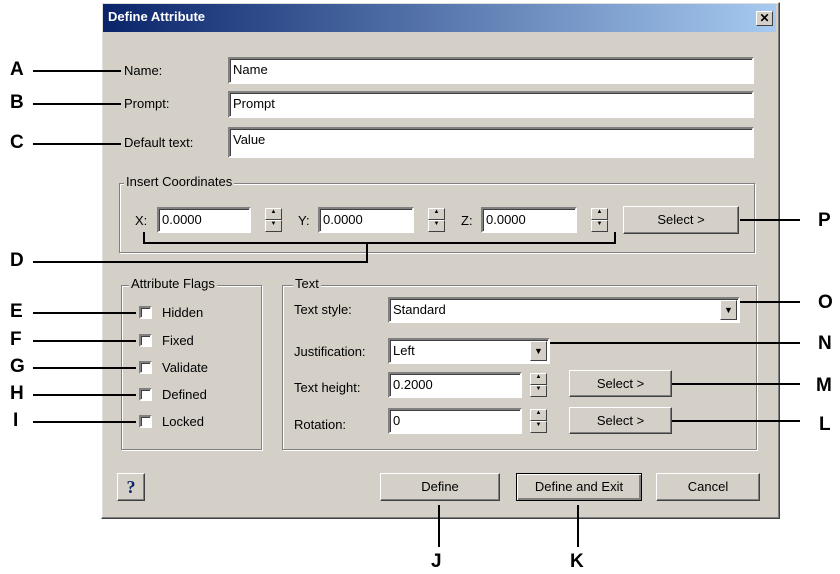  Describe the element at coordinates (17, 142) in the screenshot. I see `callout-c: C` at that location.